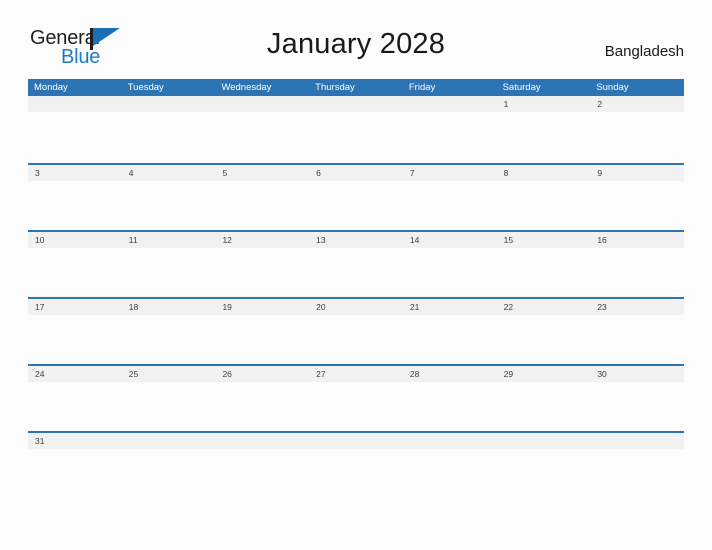 Image resolution: width=712 pixels, height=550 pixels. I want to click on day-cell: 1, so click(544, 104).